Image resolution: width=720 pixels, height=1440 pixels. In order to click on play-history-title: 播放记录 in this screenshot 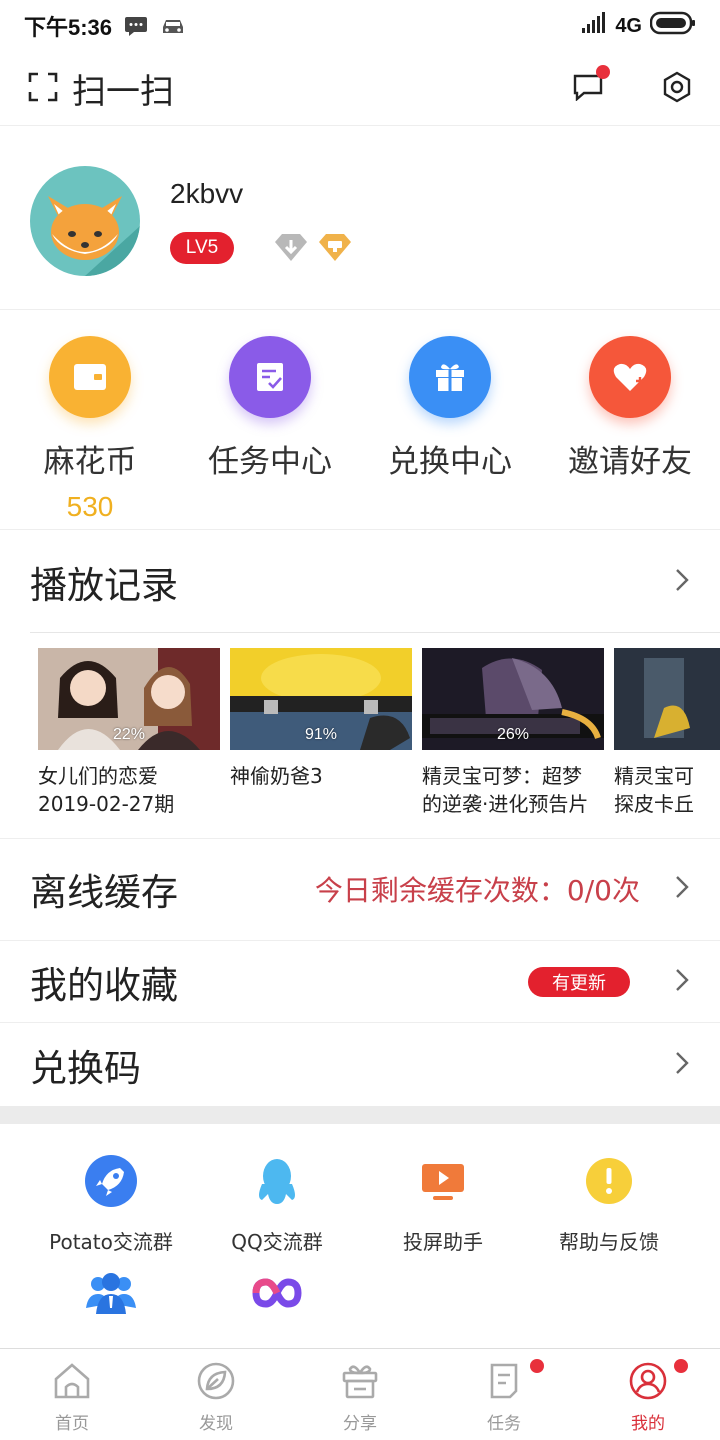, I will do `click(104, 585)`.